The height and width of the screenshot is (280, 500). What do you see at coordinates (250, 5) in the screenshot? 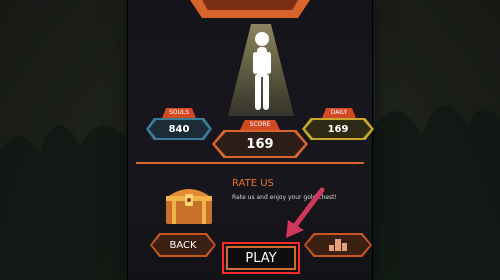
I see `panel-top-tab-inner` at bounding box center [250, 5].